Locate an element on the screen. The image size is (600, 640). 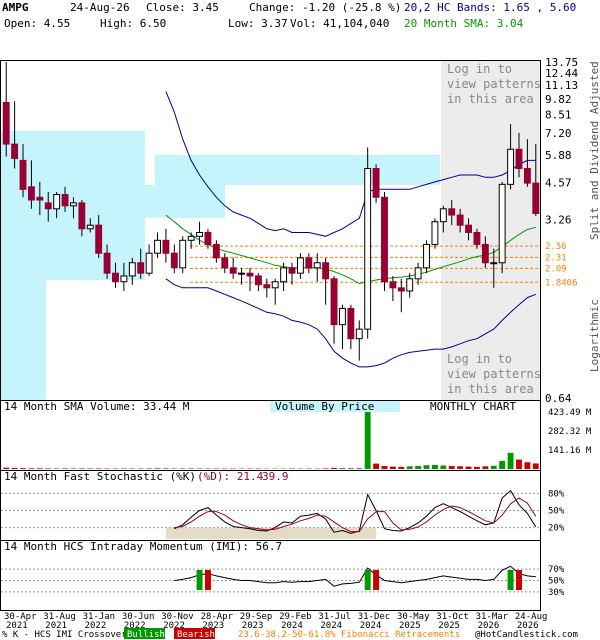
fibonacci-label: 1.8406 is located at coordinates (561, 283).